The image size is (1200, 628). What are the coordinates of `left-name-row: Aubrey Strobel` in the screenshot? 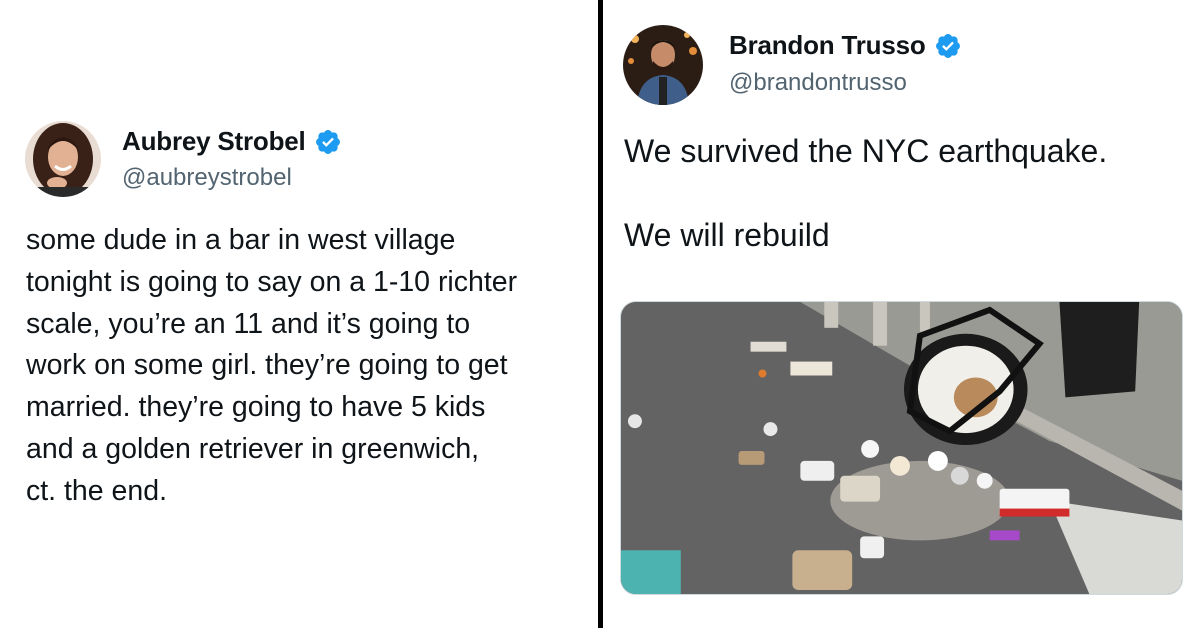 It's located at (232, 141).